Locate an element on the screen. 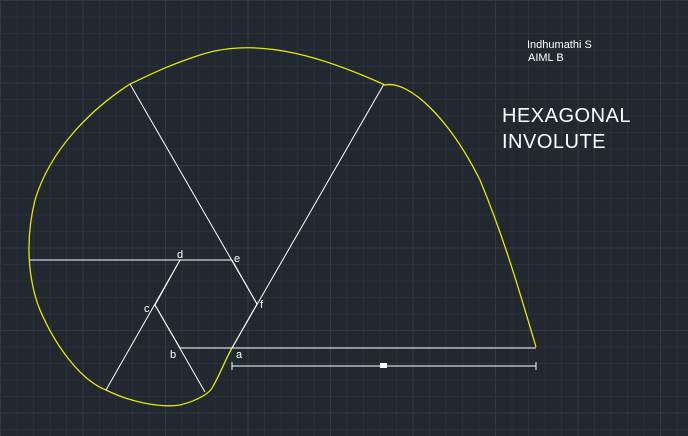 The width and height of the screenshot is (688, 436). point-label-b: b is located at coordinates (173, 355).